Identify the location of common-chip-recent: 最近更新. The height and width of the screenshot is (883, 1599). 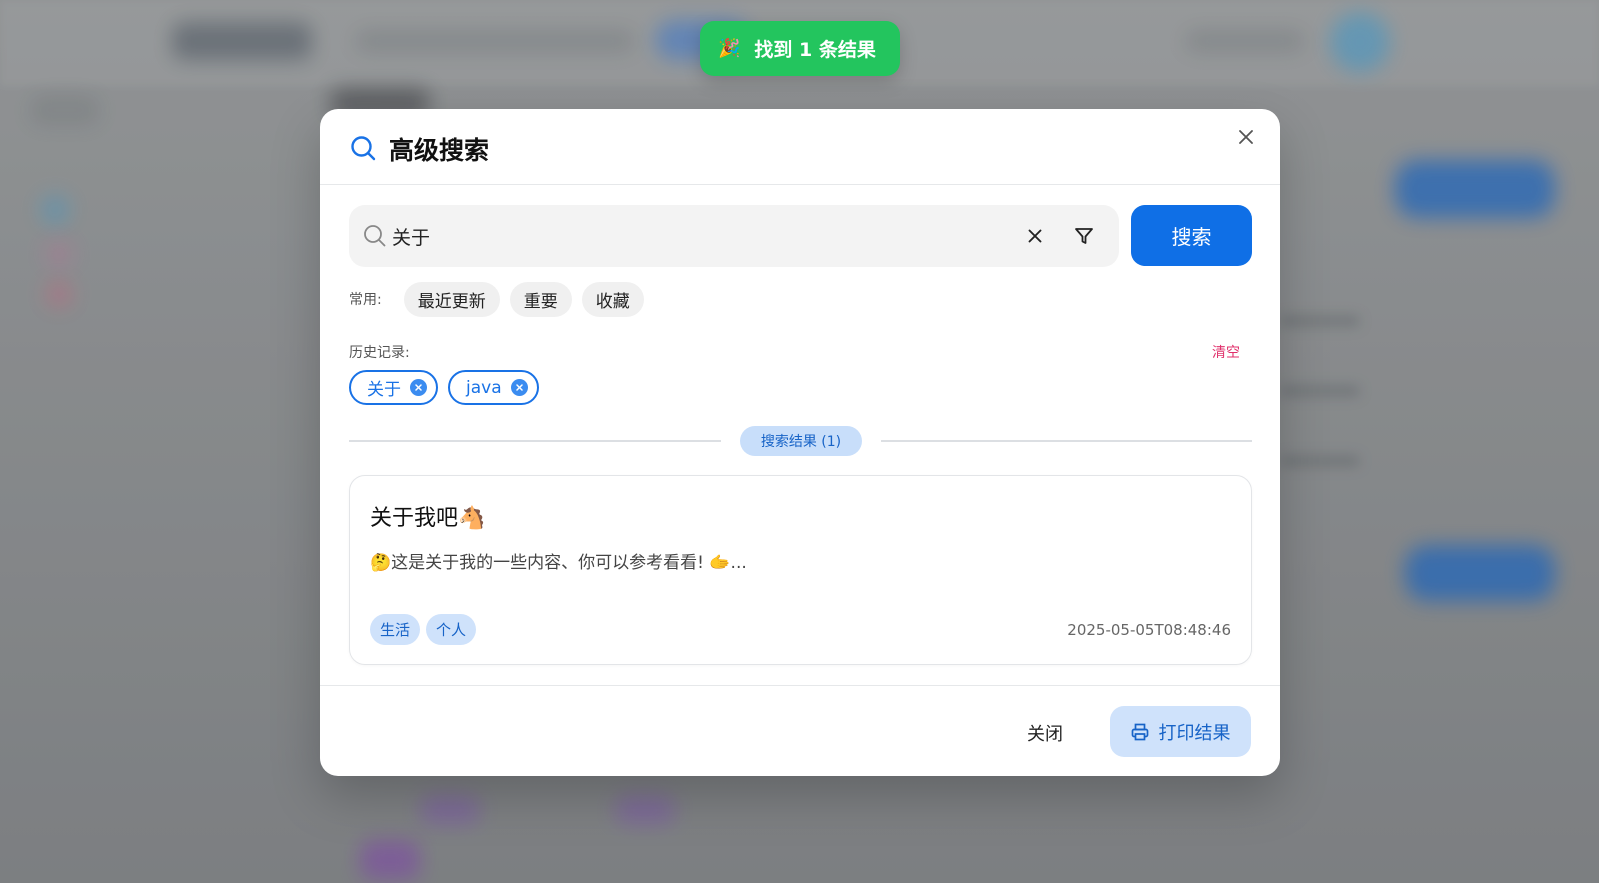
(451, 299).